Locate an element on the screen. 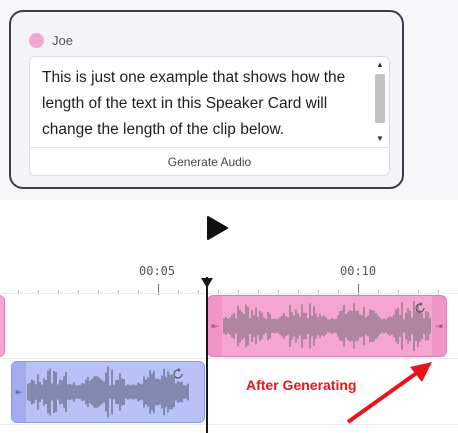 This screenshot has width=458, height=433. blue-waveform is located at coordinates (108, 392).